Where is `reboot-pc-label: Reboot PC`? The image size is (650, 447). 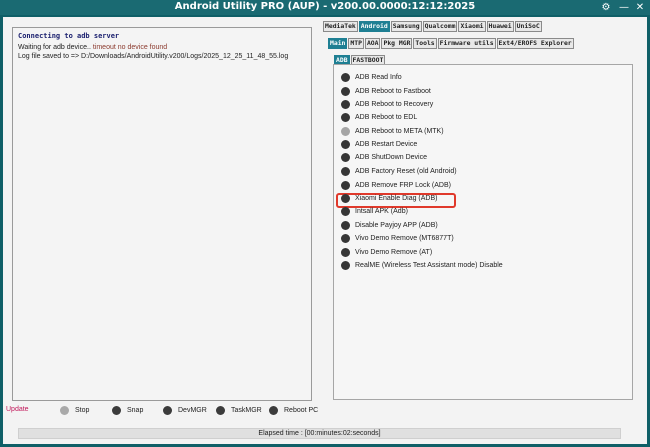 reboot-pc-label: Reboot PC is located at coordinates (301, 410).